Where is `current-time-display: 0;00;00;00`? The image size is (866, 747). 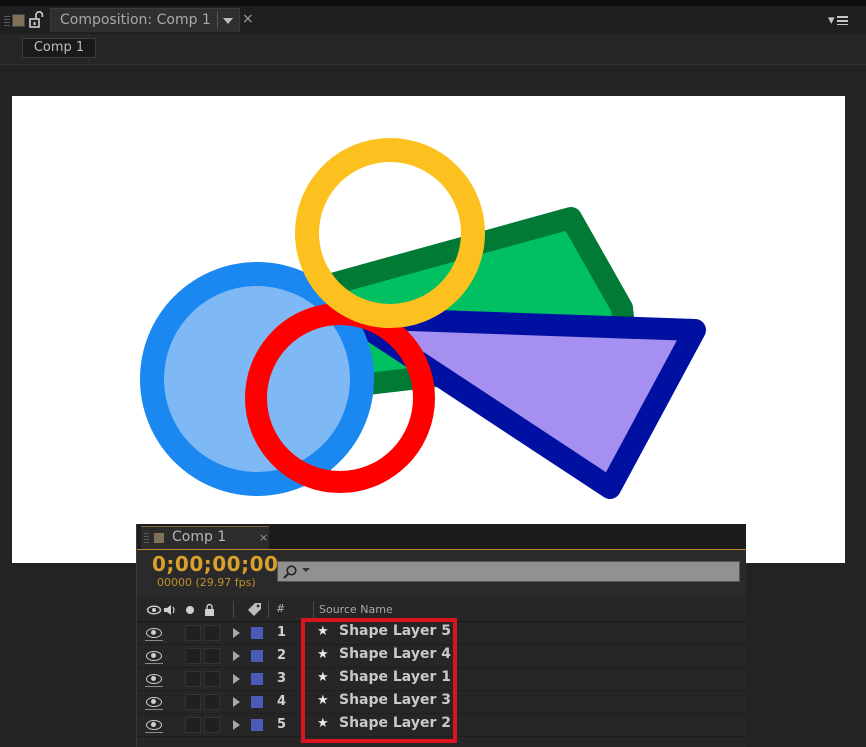
current-time-display: 0;00;00;00 is located at coordinates (215, 564).